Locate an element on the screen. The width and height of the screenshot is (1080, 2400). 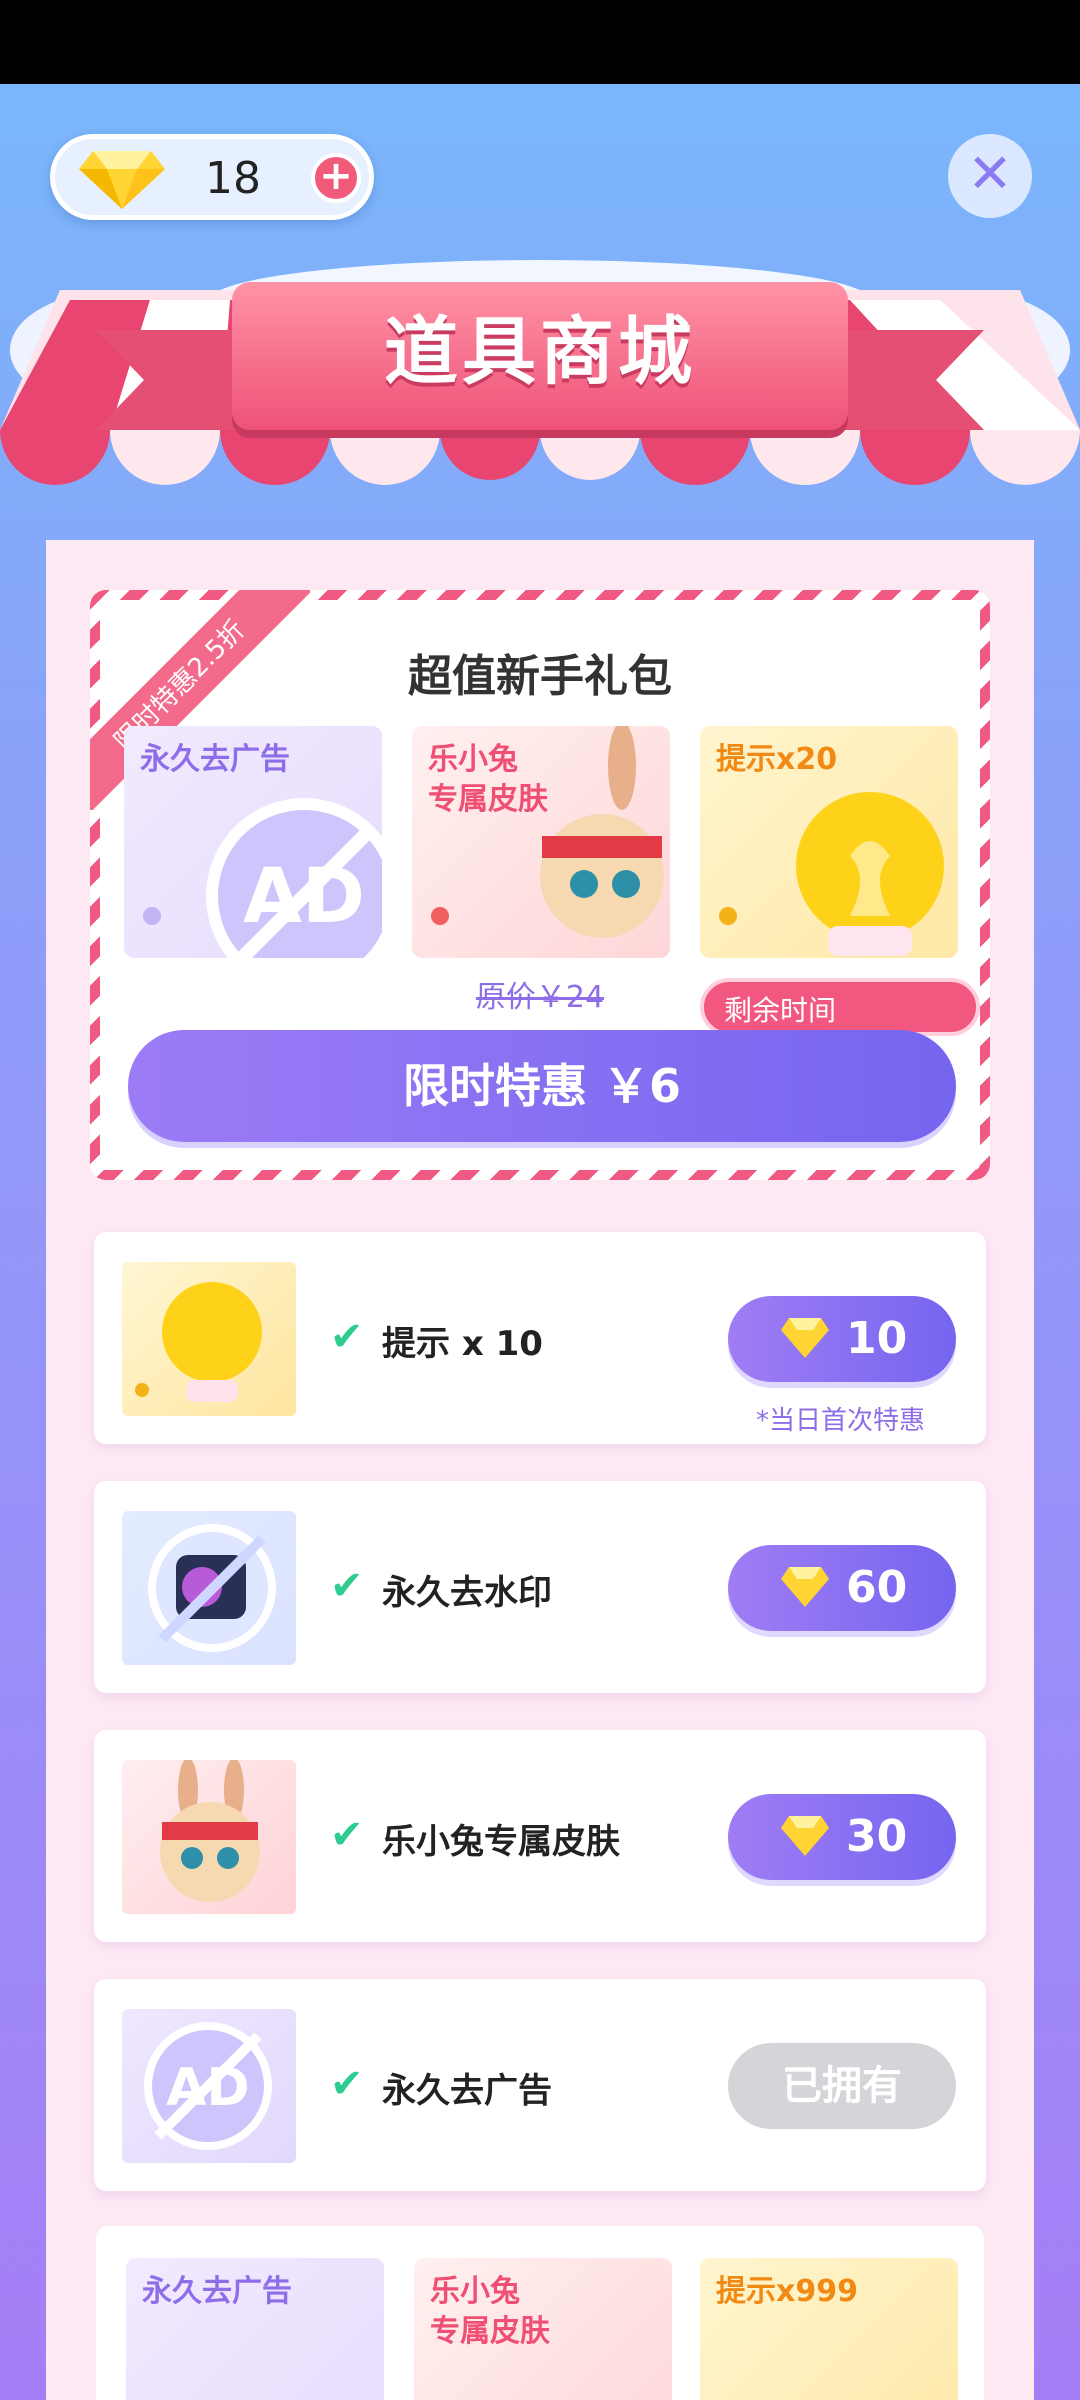
starter-pack-title: 超值新手礼包 is located at coordinates (540, 676).